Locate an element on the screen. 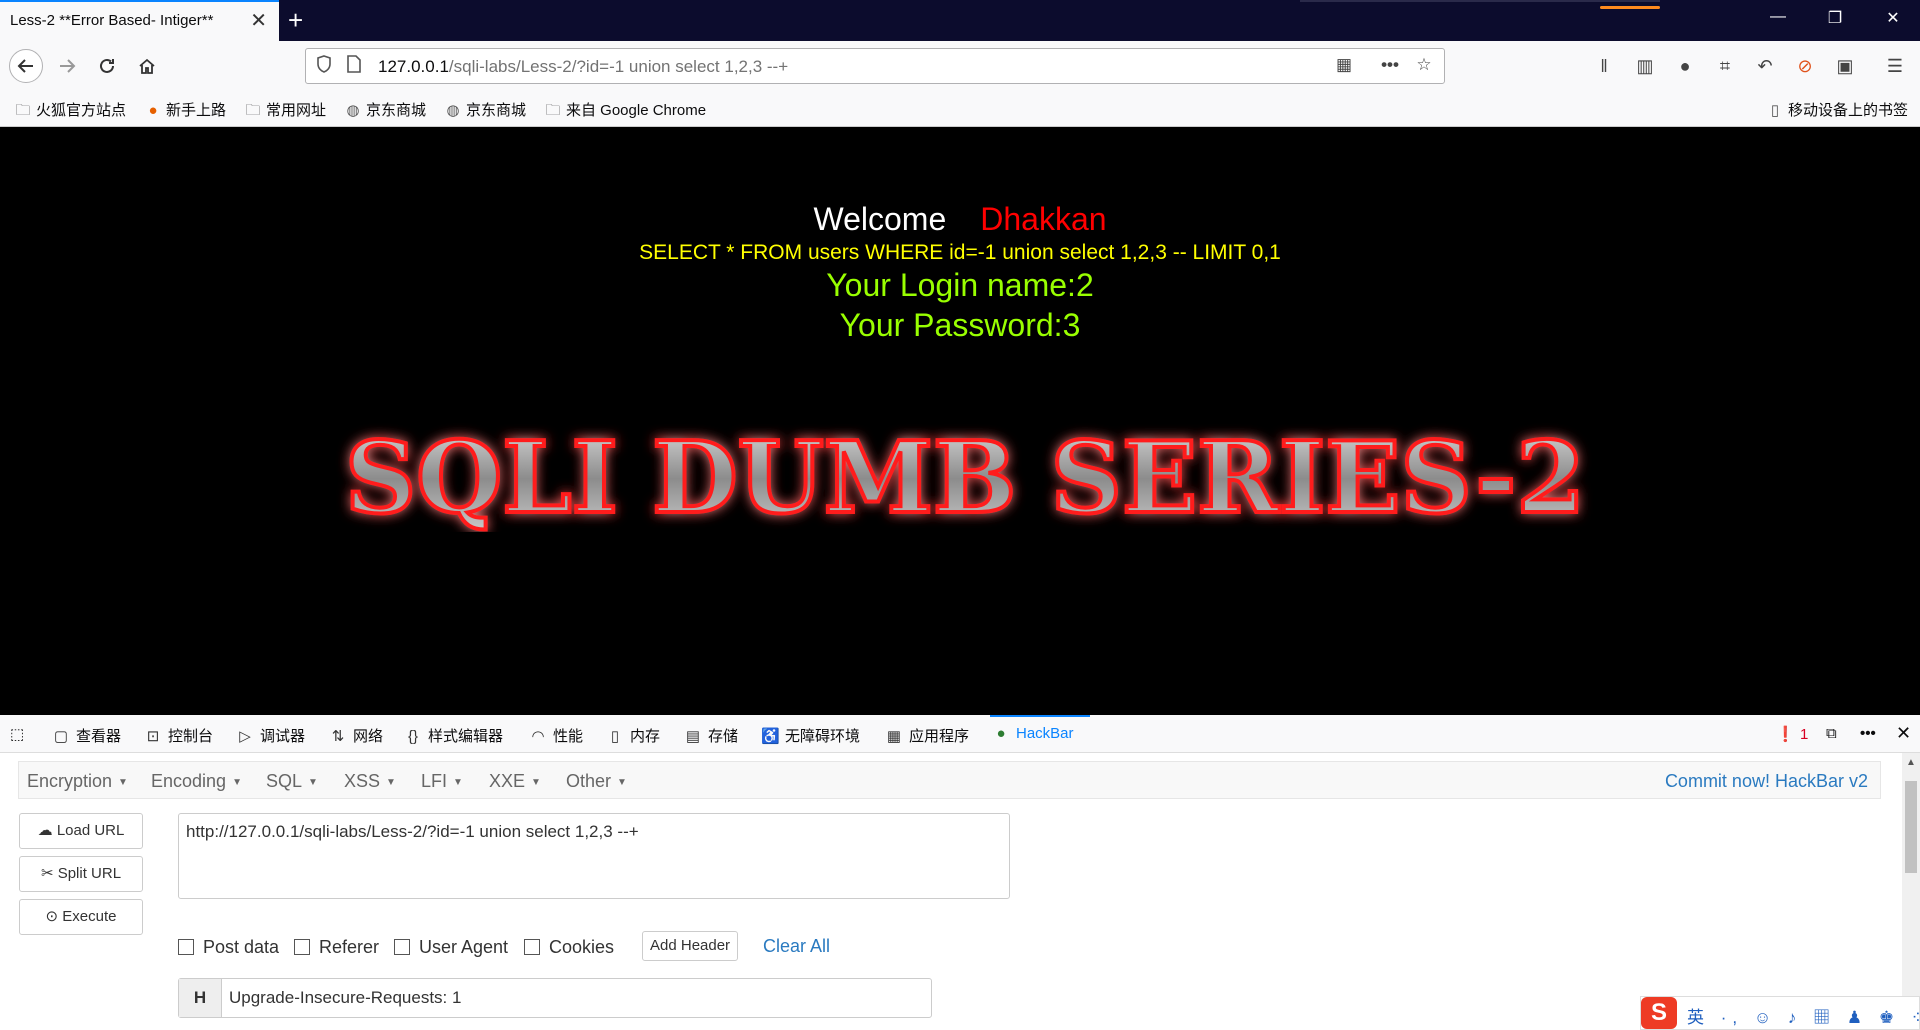 The height and width of the screenshot is (1030, 1920). caret-down-icon: ▼ is located at coordinates (536, 782).